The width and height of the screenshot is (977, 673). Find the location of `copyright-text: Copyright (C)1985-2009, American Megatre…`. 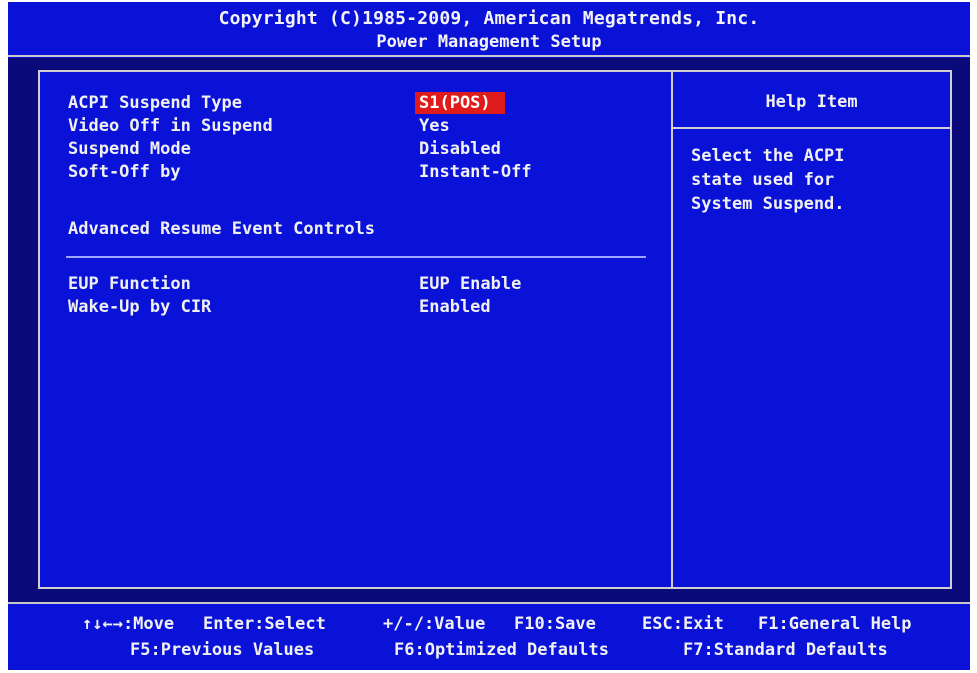

copyright-text: Copyright (C)1985-2009, American Megatre… is located at coordinates (489, 18).